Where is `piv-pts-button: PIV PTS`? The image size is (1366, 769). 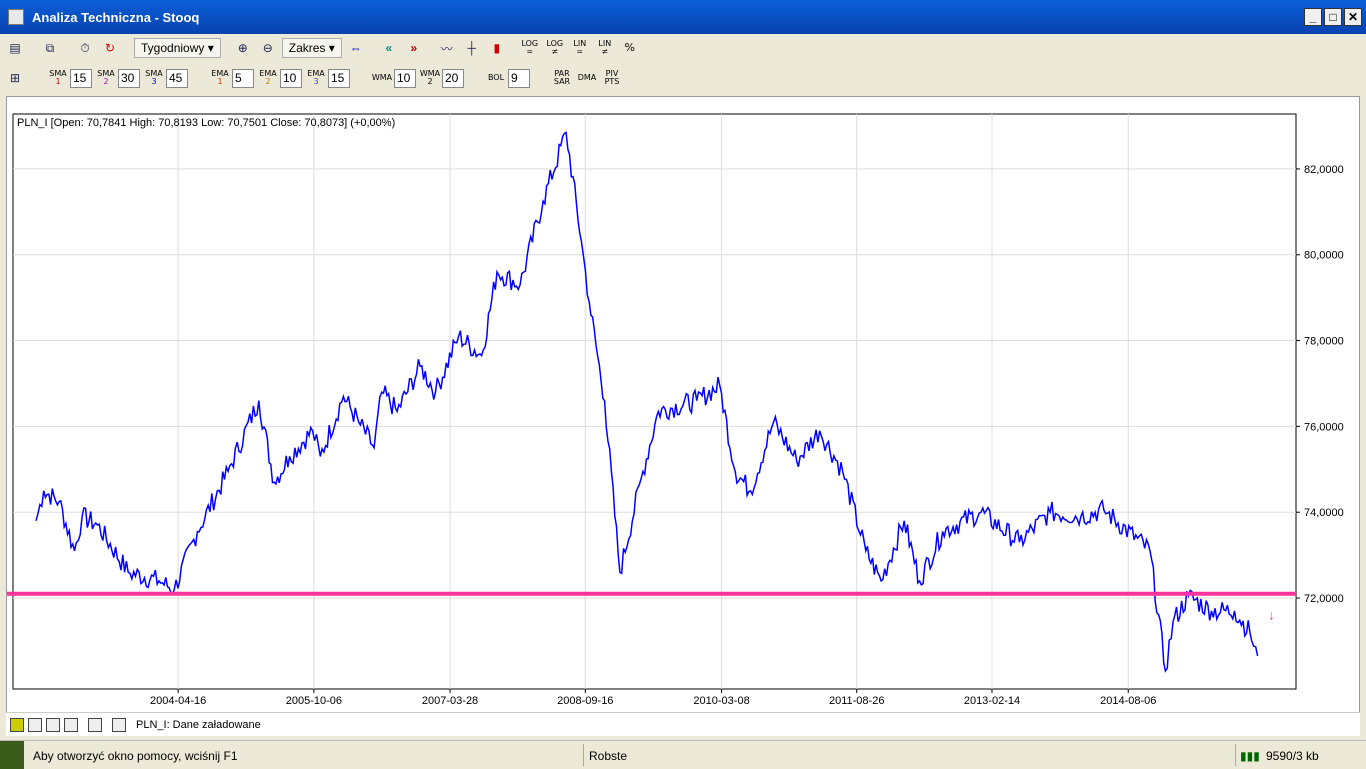
piv-pts-button: PIV PTS is located at coordinates (612, 78).